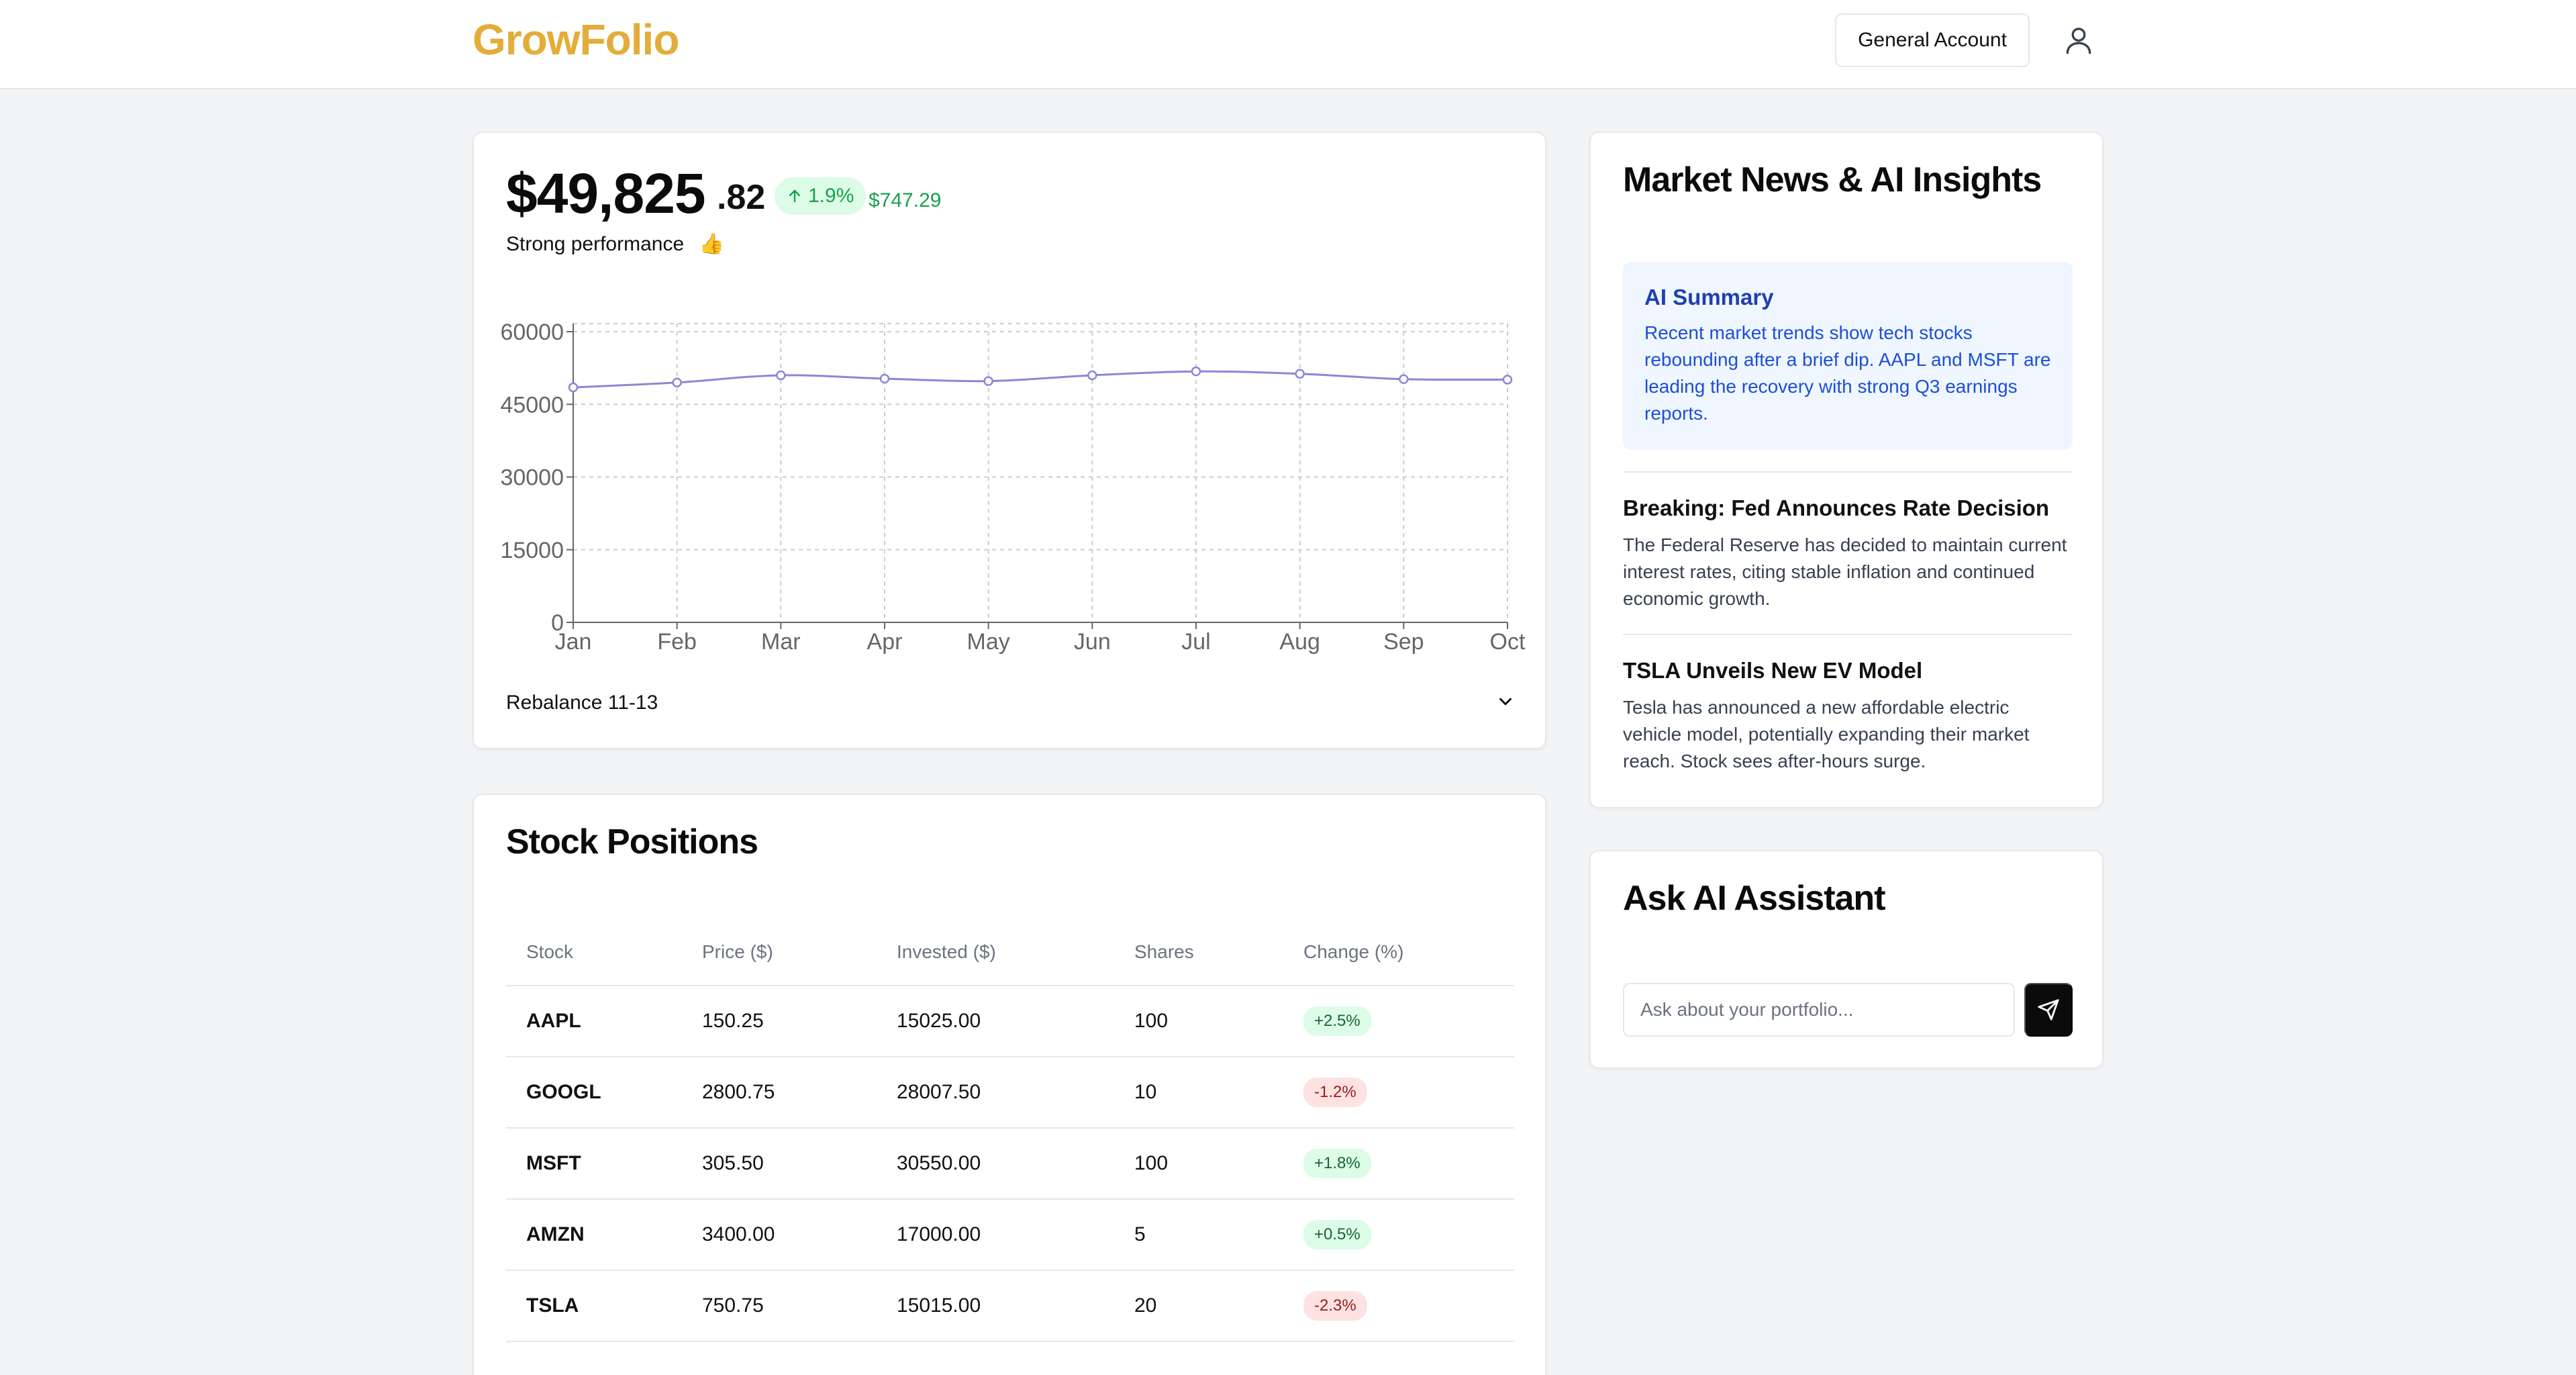 The image size is (2576, 1375). I want to click on stock-shares: 20, so click(1198, 1306).